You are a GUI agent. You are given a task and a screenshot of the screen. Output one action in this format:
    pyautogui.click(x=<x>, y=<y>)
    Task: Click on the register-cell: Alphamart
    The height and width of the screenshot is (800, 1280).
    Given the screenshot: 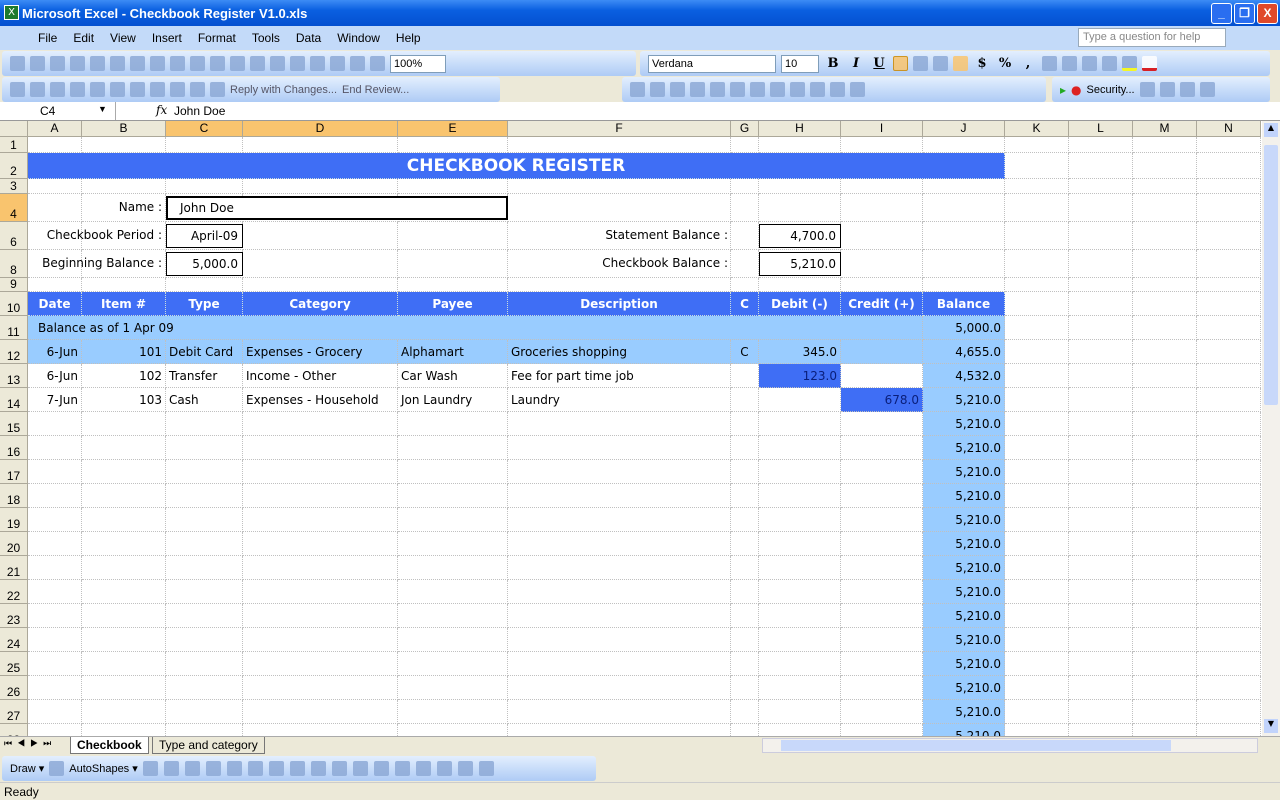 What is the action you would take?
    pyautogui.click(x=453, y=352)
    